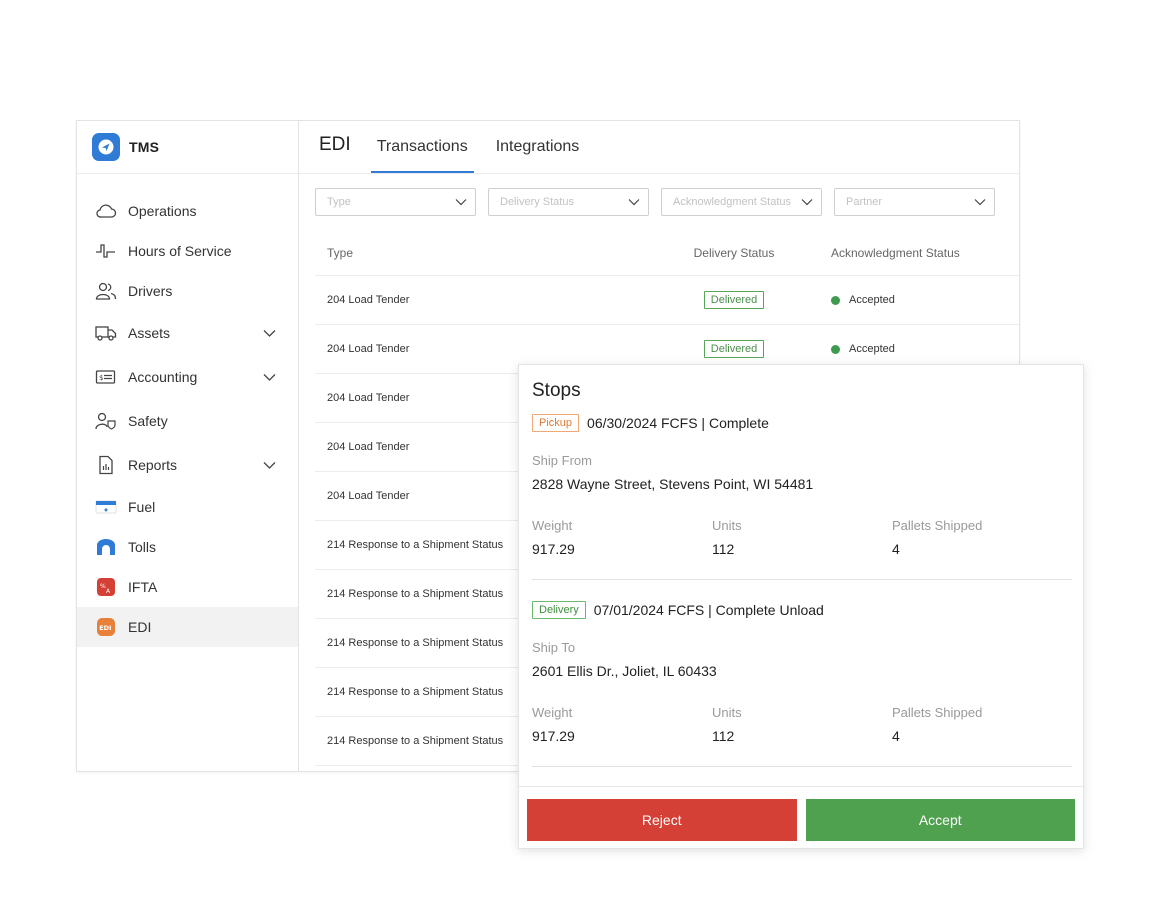  Describe the element at coordinates (148, 421) in the screenshot. I see `sidebar-item-label: Safety` at that location.